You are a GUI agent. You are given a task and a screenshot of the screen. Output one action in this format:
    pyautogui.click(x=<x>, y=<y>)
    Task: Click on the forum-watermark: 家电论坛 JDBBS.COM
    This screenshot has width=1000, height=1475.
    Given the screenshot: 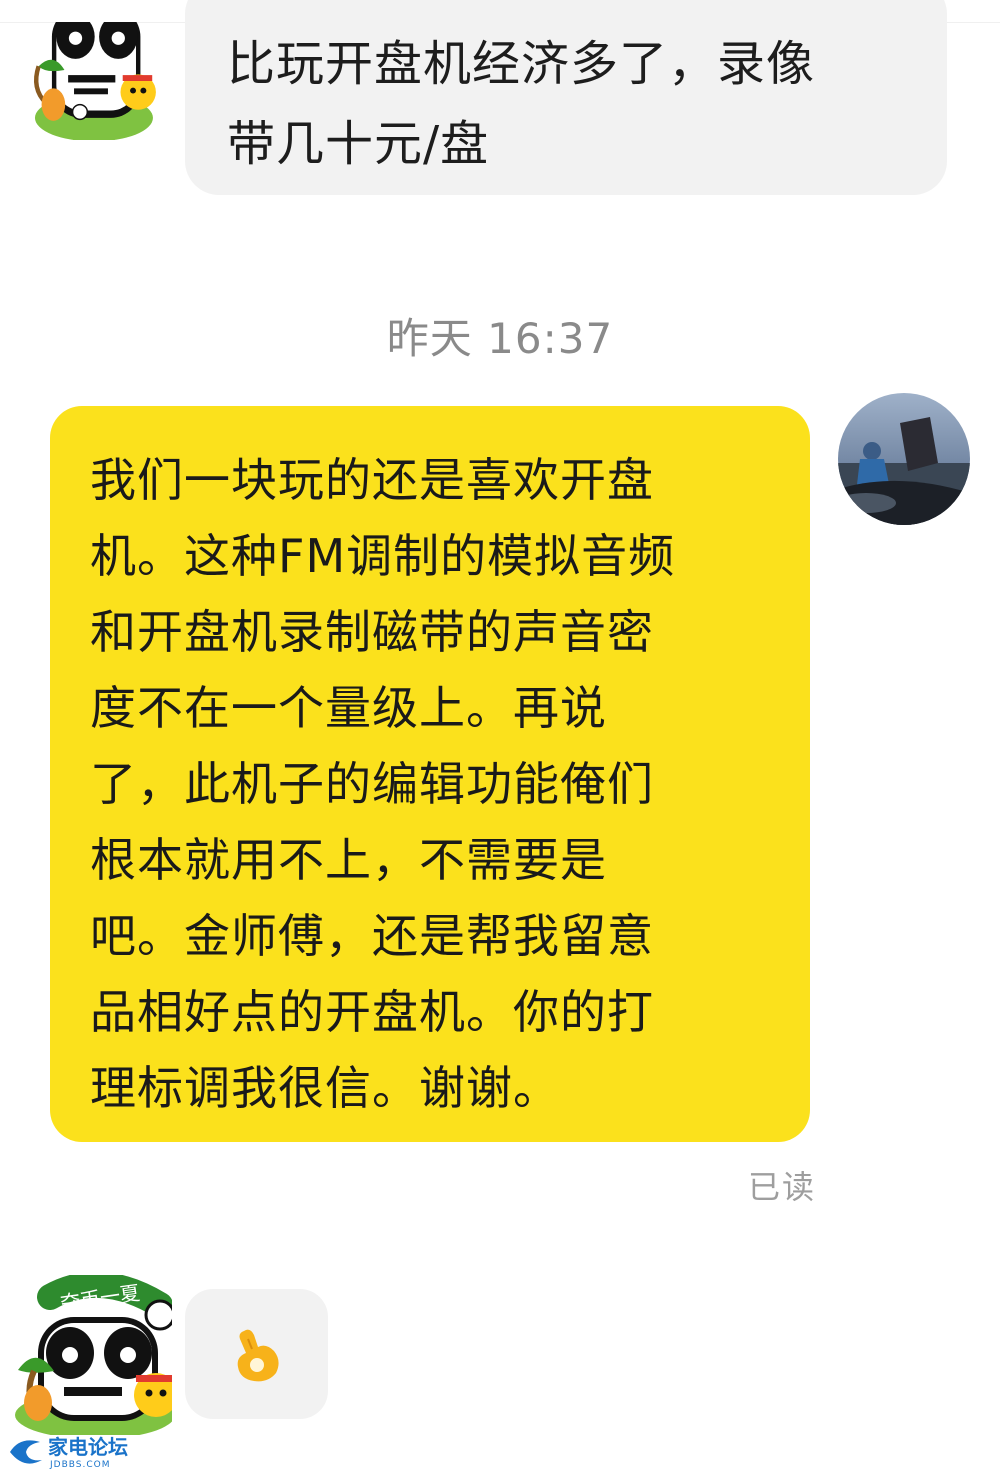 What is the action you would take?
    pyautogui.click(x=86, y=1450)
    